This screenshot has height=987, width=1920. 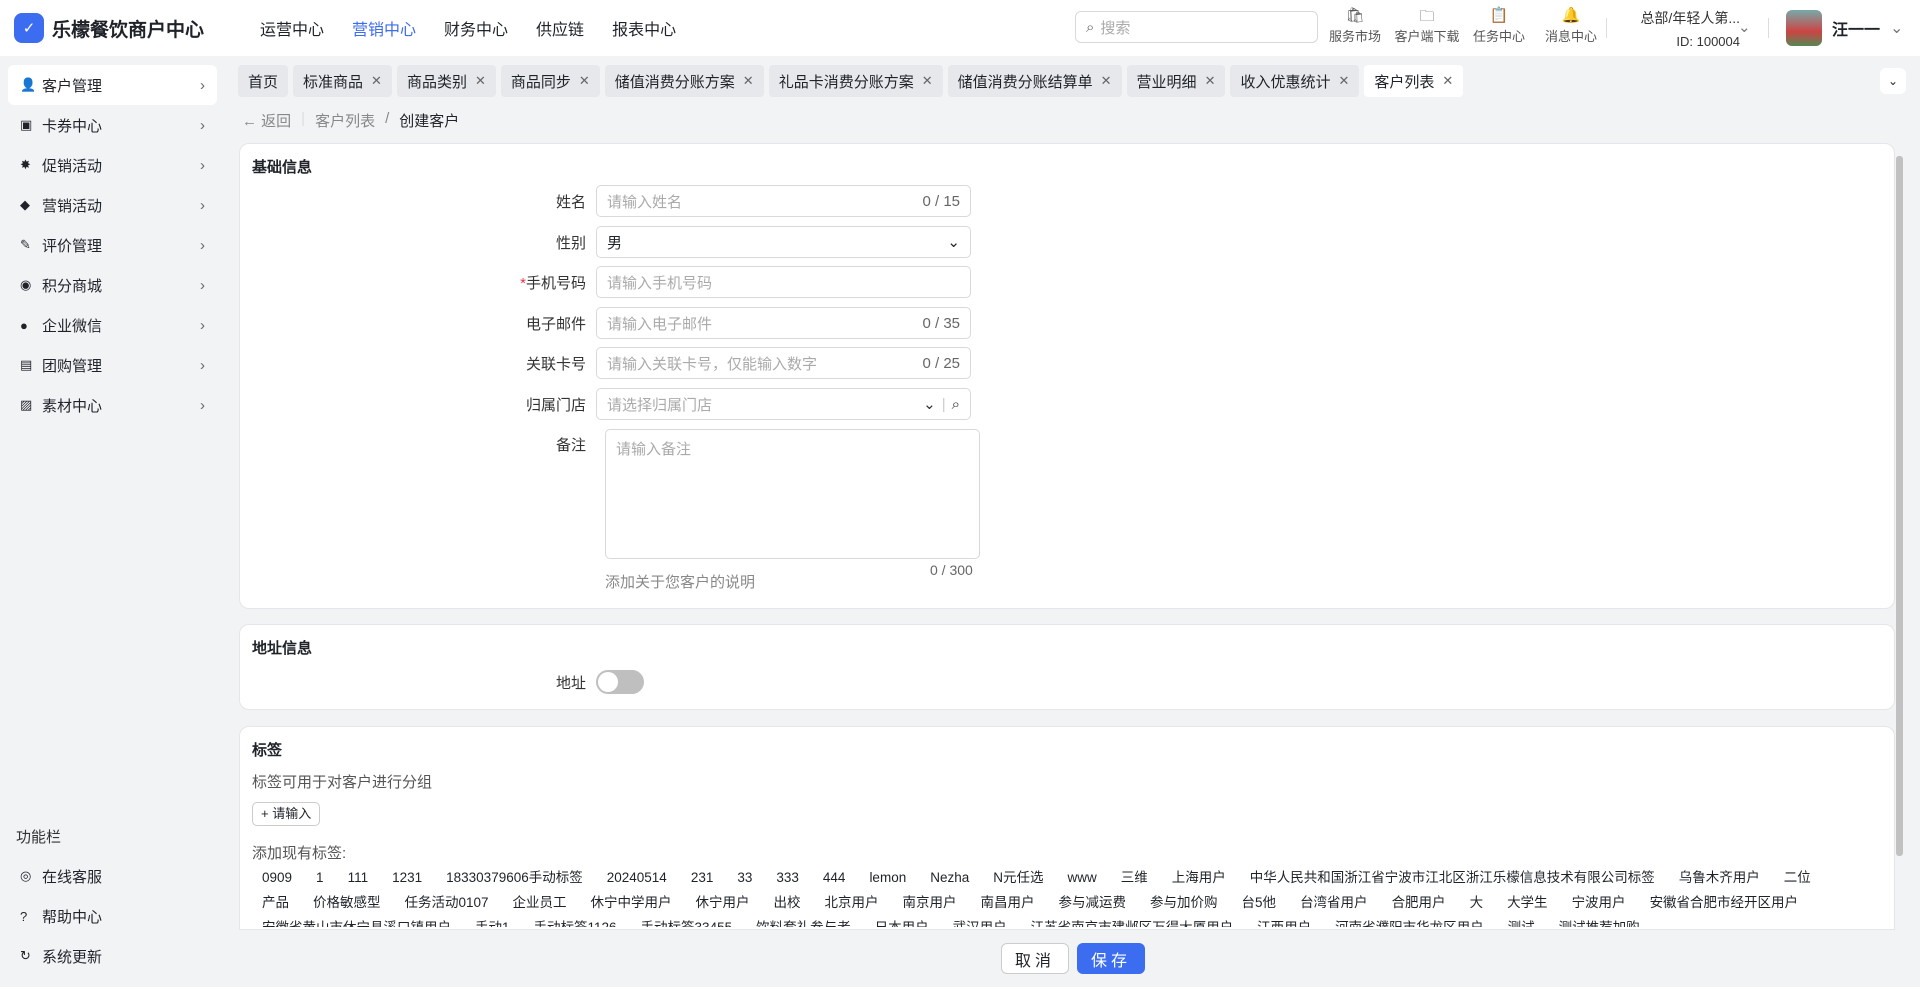 I want to click on tab-item: 首页, so click(x=263, y=81).